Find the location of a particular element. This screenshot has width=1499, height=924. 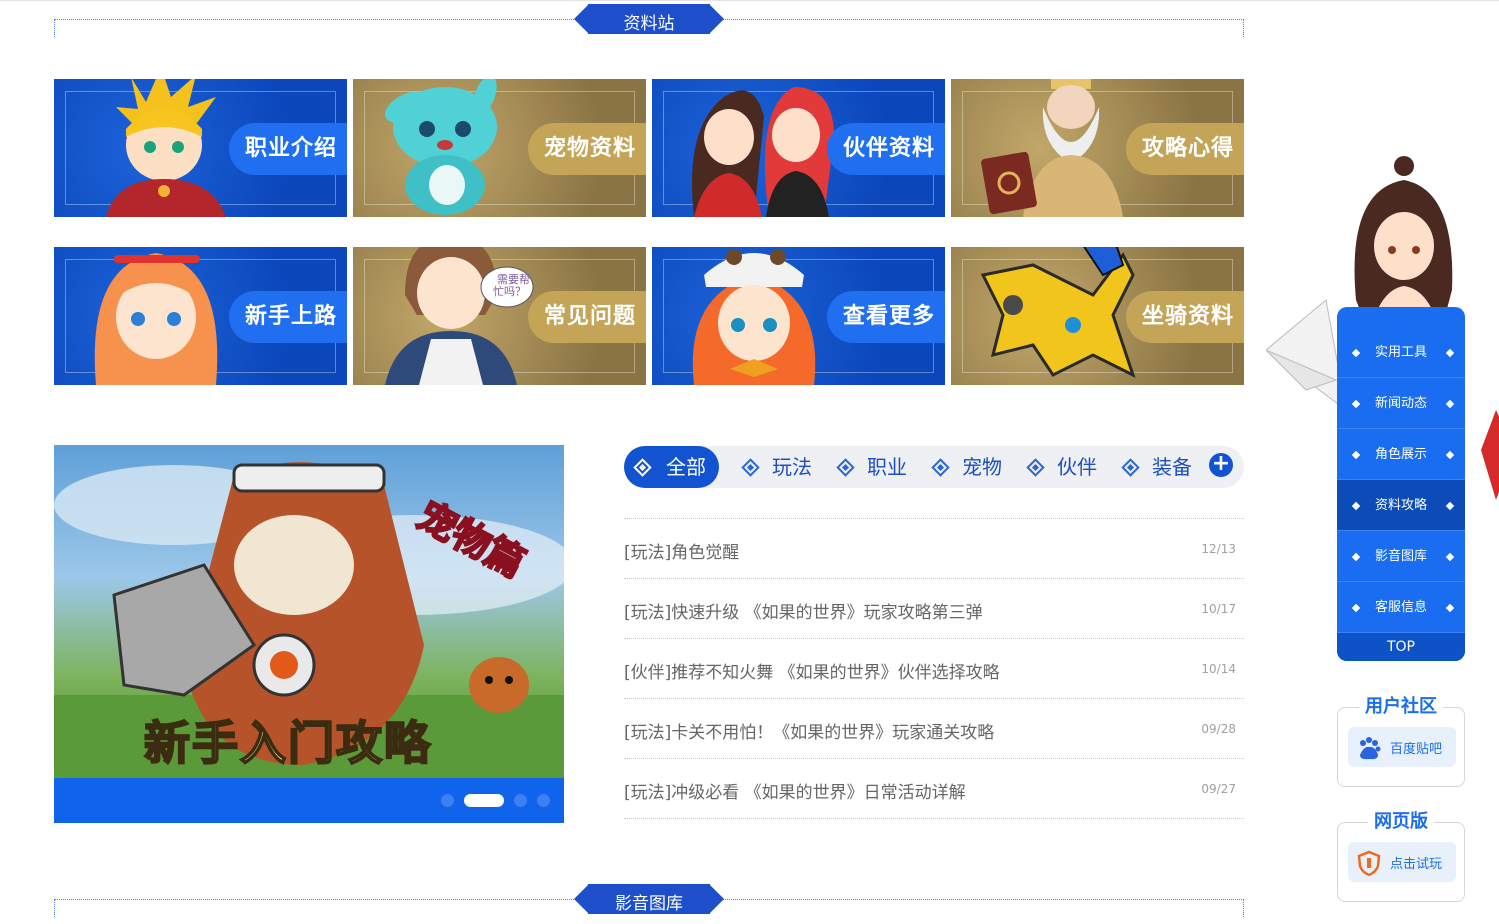

community-box: 用户社区 百度贴吧 is located at coordinates (1401, 741).